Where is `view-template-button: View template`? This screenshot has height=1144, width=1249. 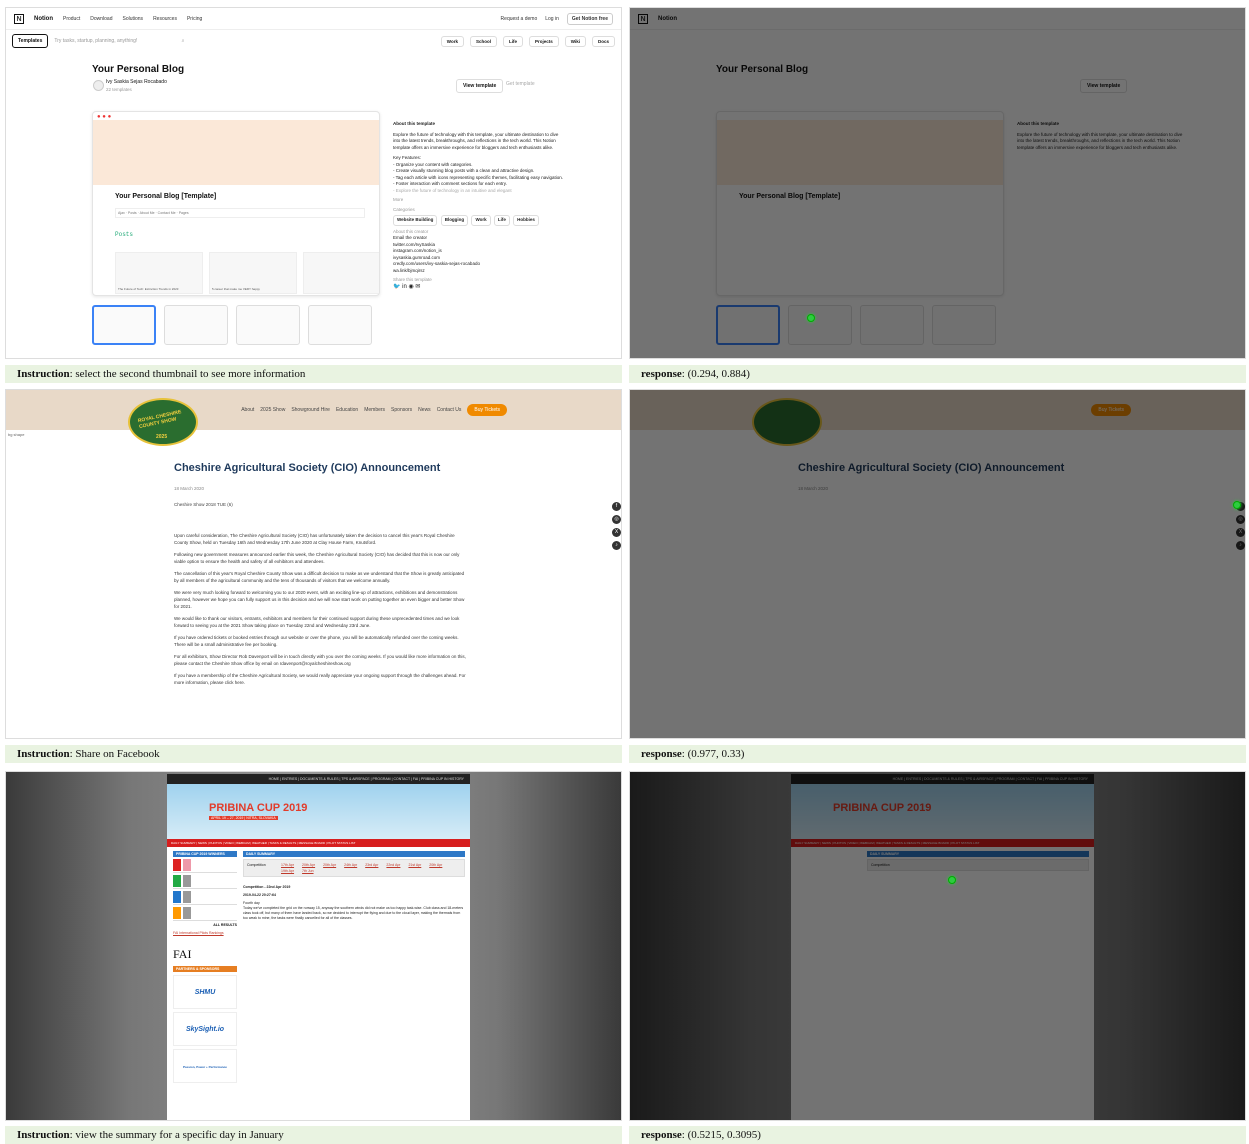
view-template-button: View template is located at coordinates (480, 86).